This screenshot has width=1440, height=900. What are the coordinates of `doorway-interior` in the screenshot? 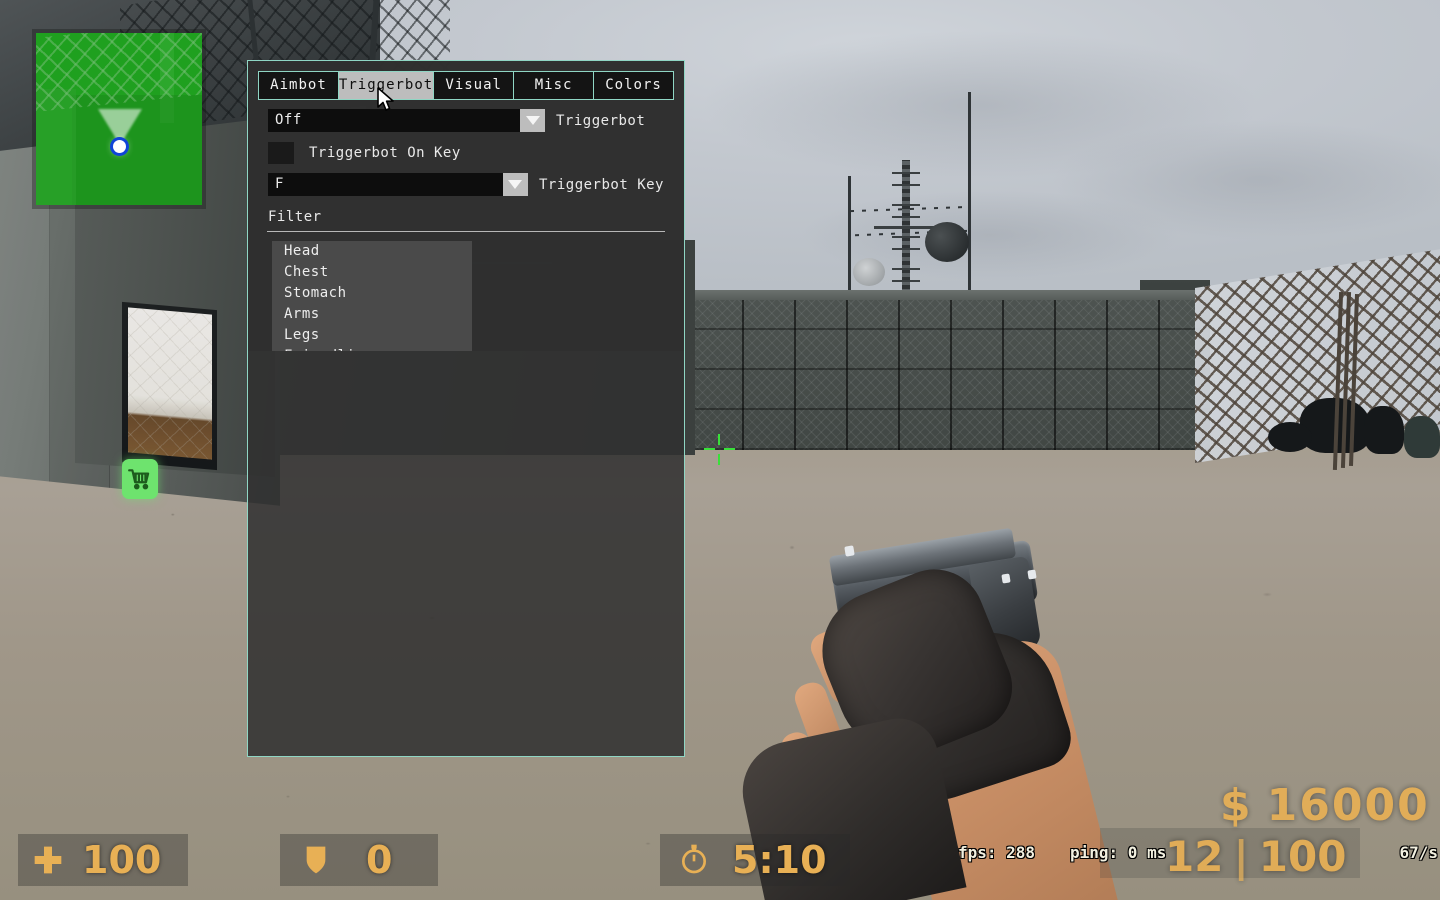 It's located at (170, 383).